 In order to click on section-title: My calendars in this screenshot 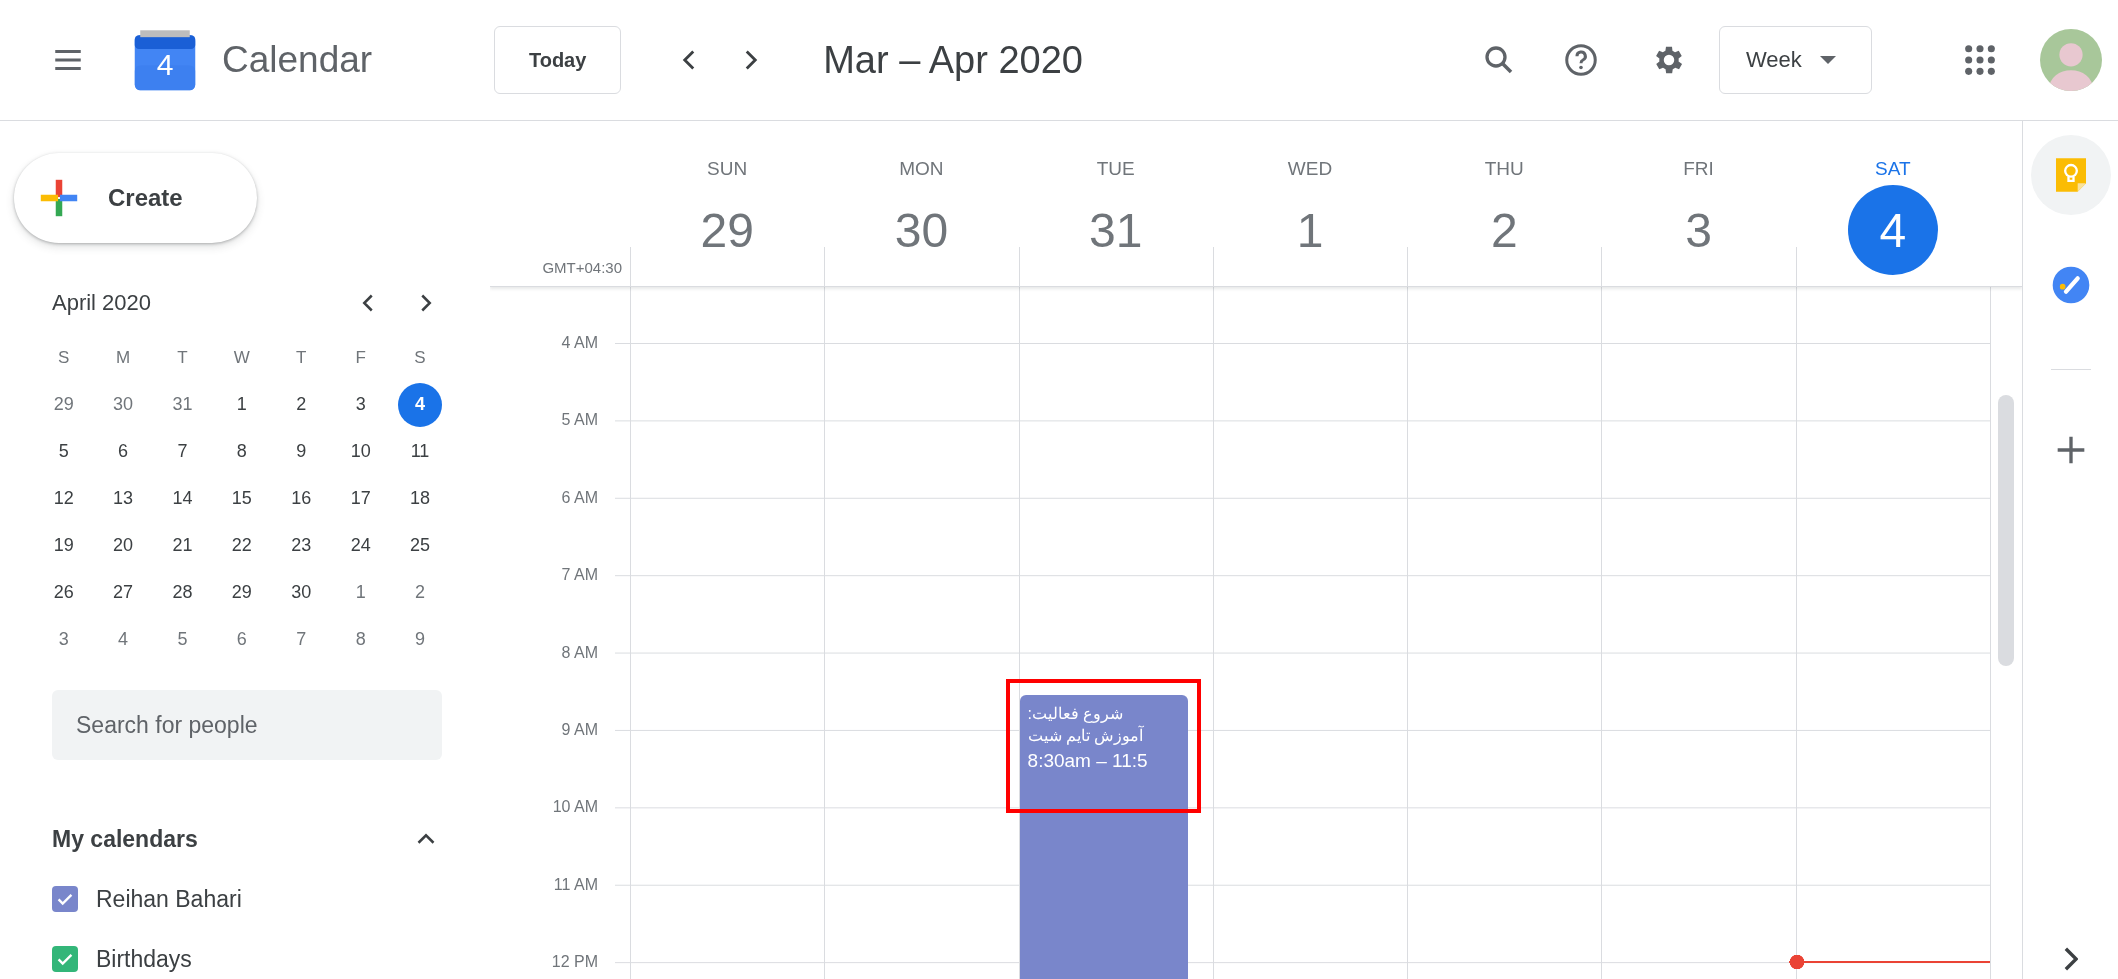, I will do `click(125, 839)`.